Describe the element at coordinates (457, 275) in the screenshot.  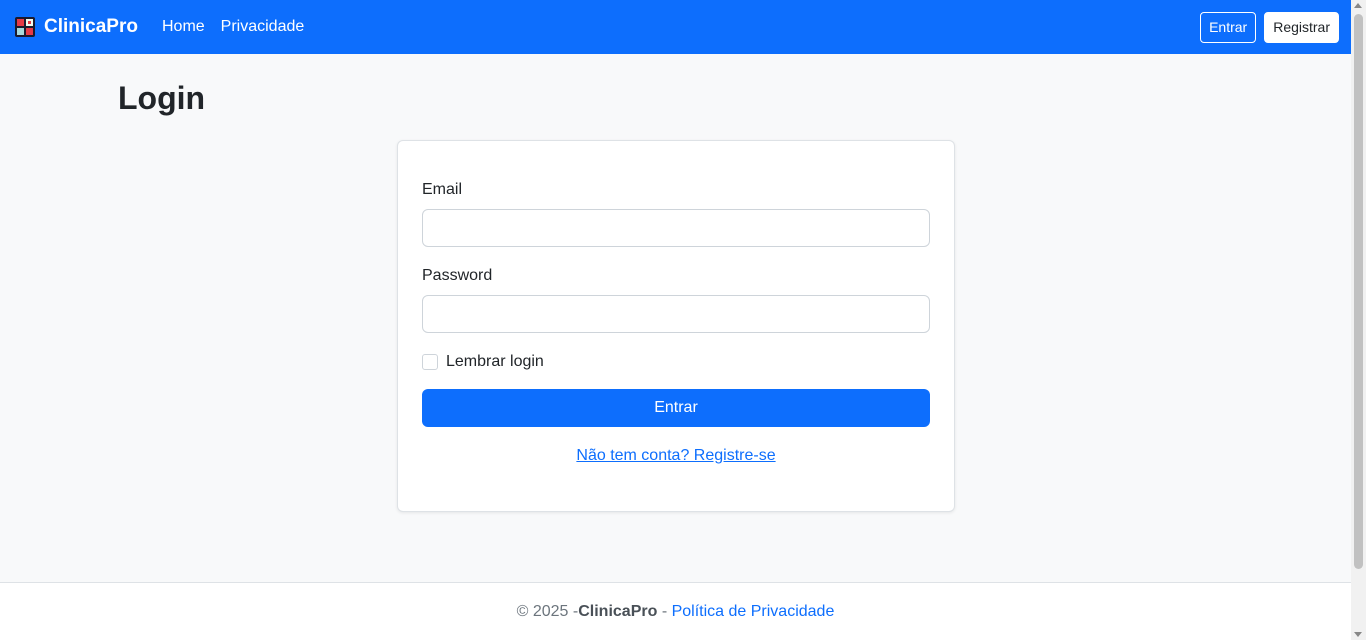
I see `password-label: Password` at that location.